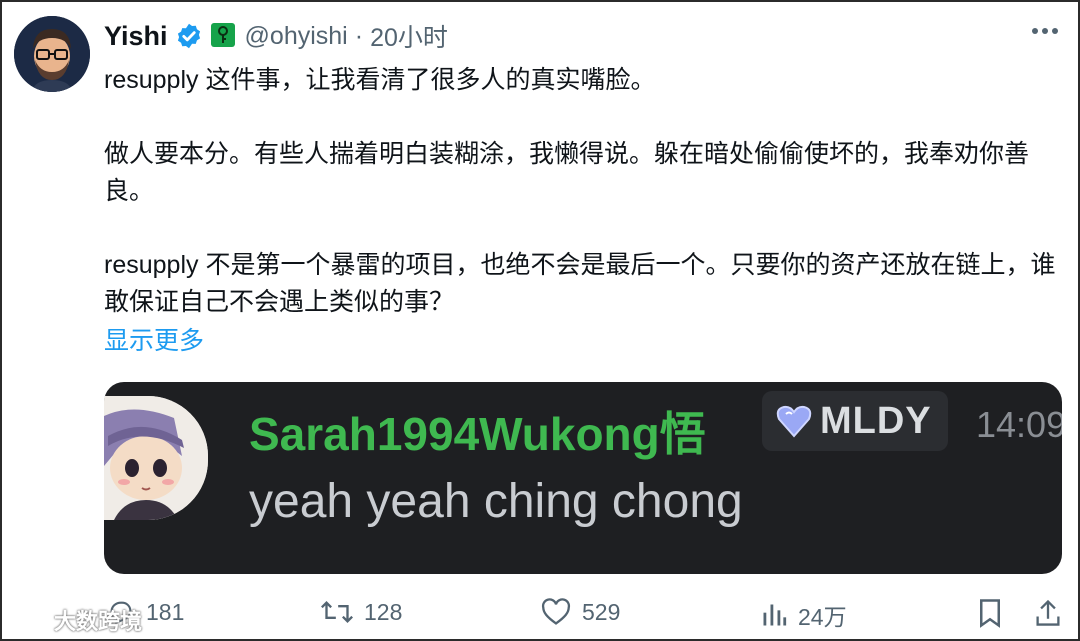  What do you see at coordinates (580, 612) in the screenshot?
I see `like-button: 529` at bounding box center [580, 612].